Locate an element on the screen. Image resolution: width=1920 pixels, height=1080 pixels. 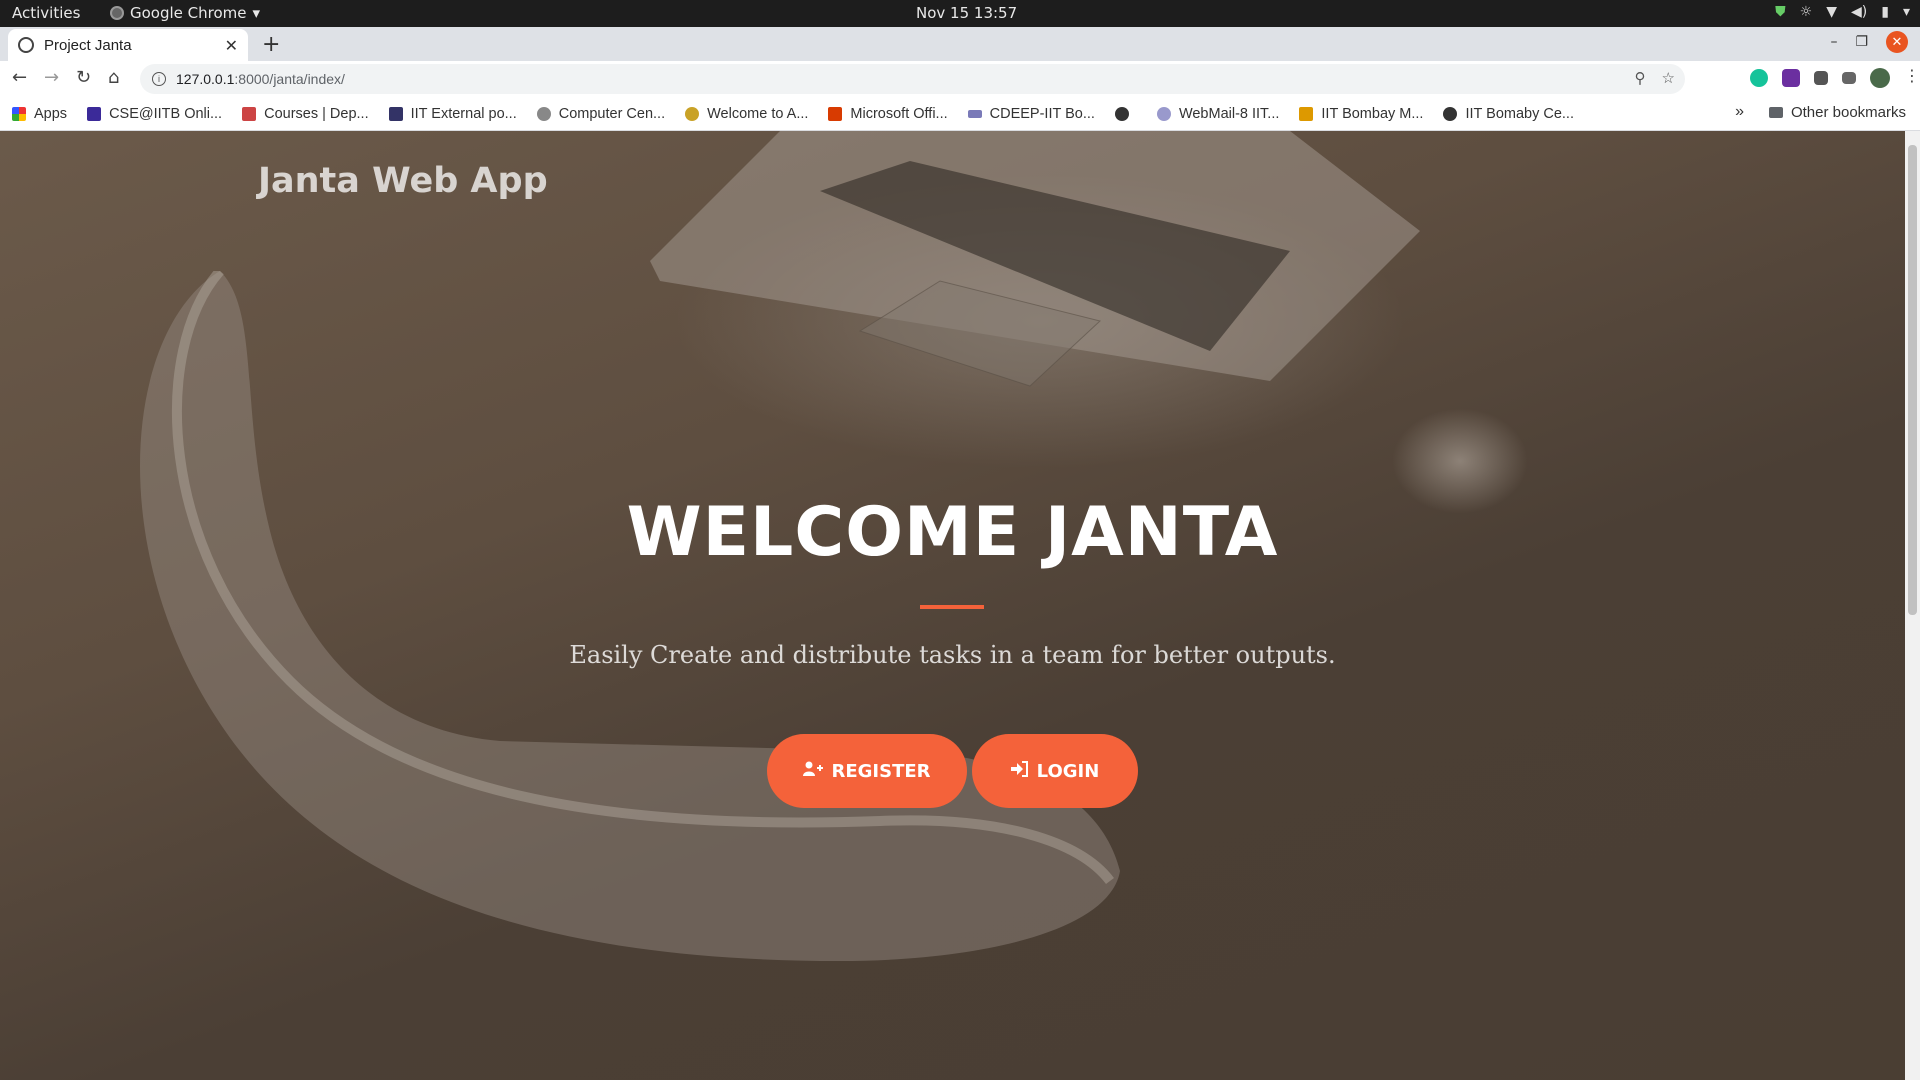
register-label: REGISTER is located at coordinates (881, 771).